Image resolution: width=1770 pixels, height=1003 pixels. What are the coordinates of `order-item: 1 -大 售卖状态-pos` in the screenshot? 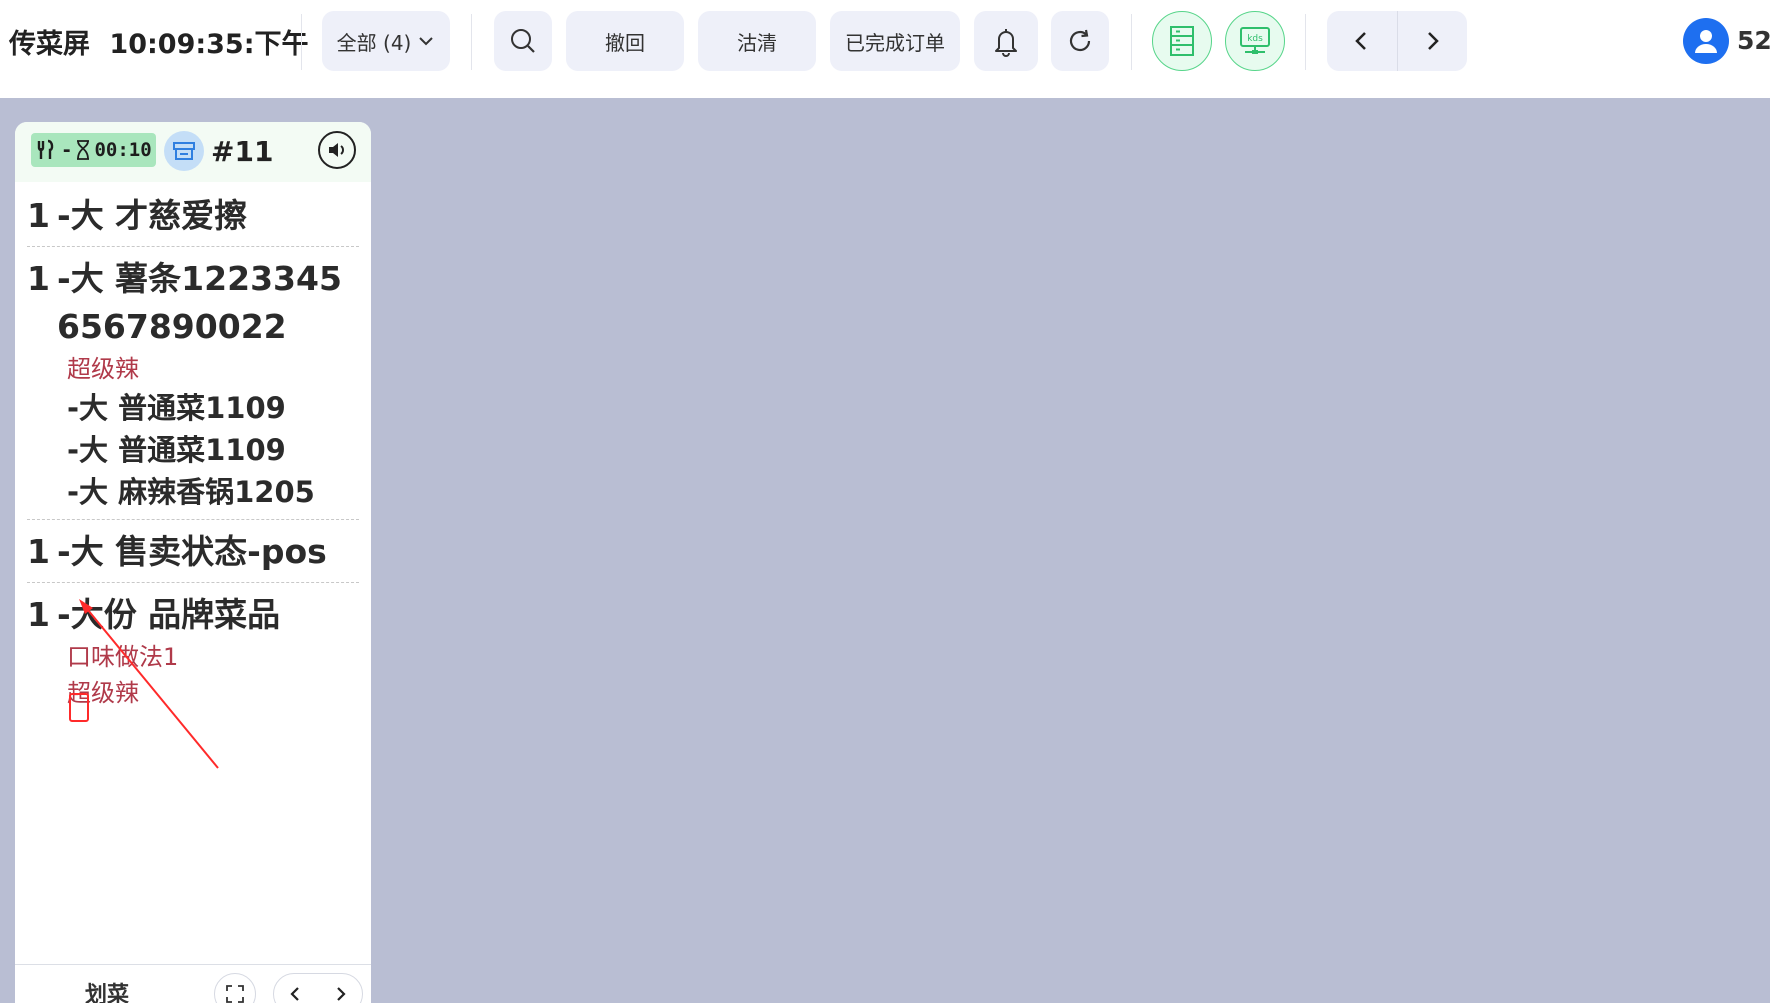 It's located at (193, 555).